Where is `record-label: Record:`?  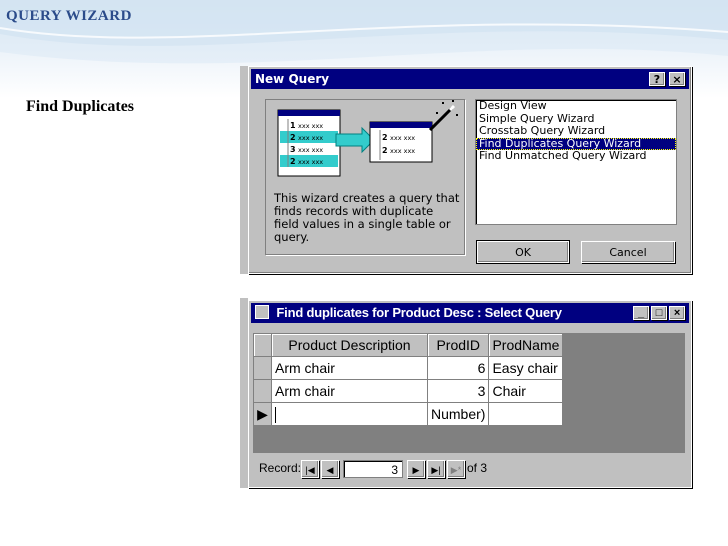
record-label: Record: is located at coordinates (280, 468).